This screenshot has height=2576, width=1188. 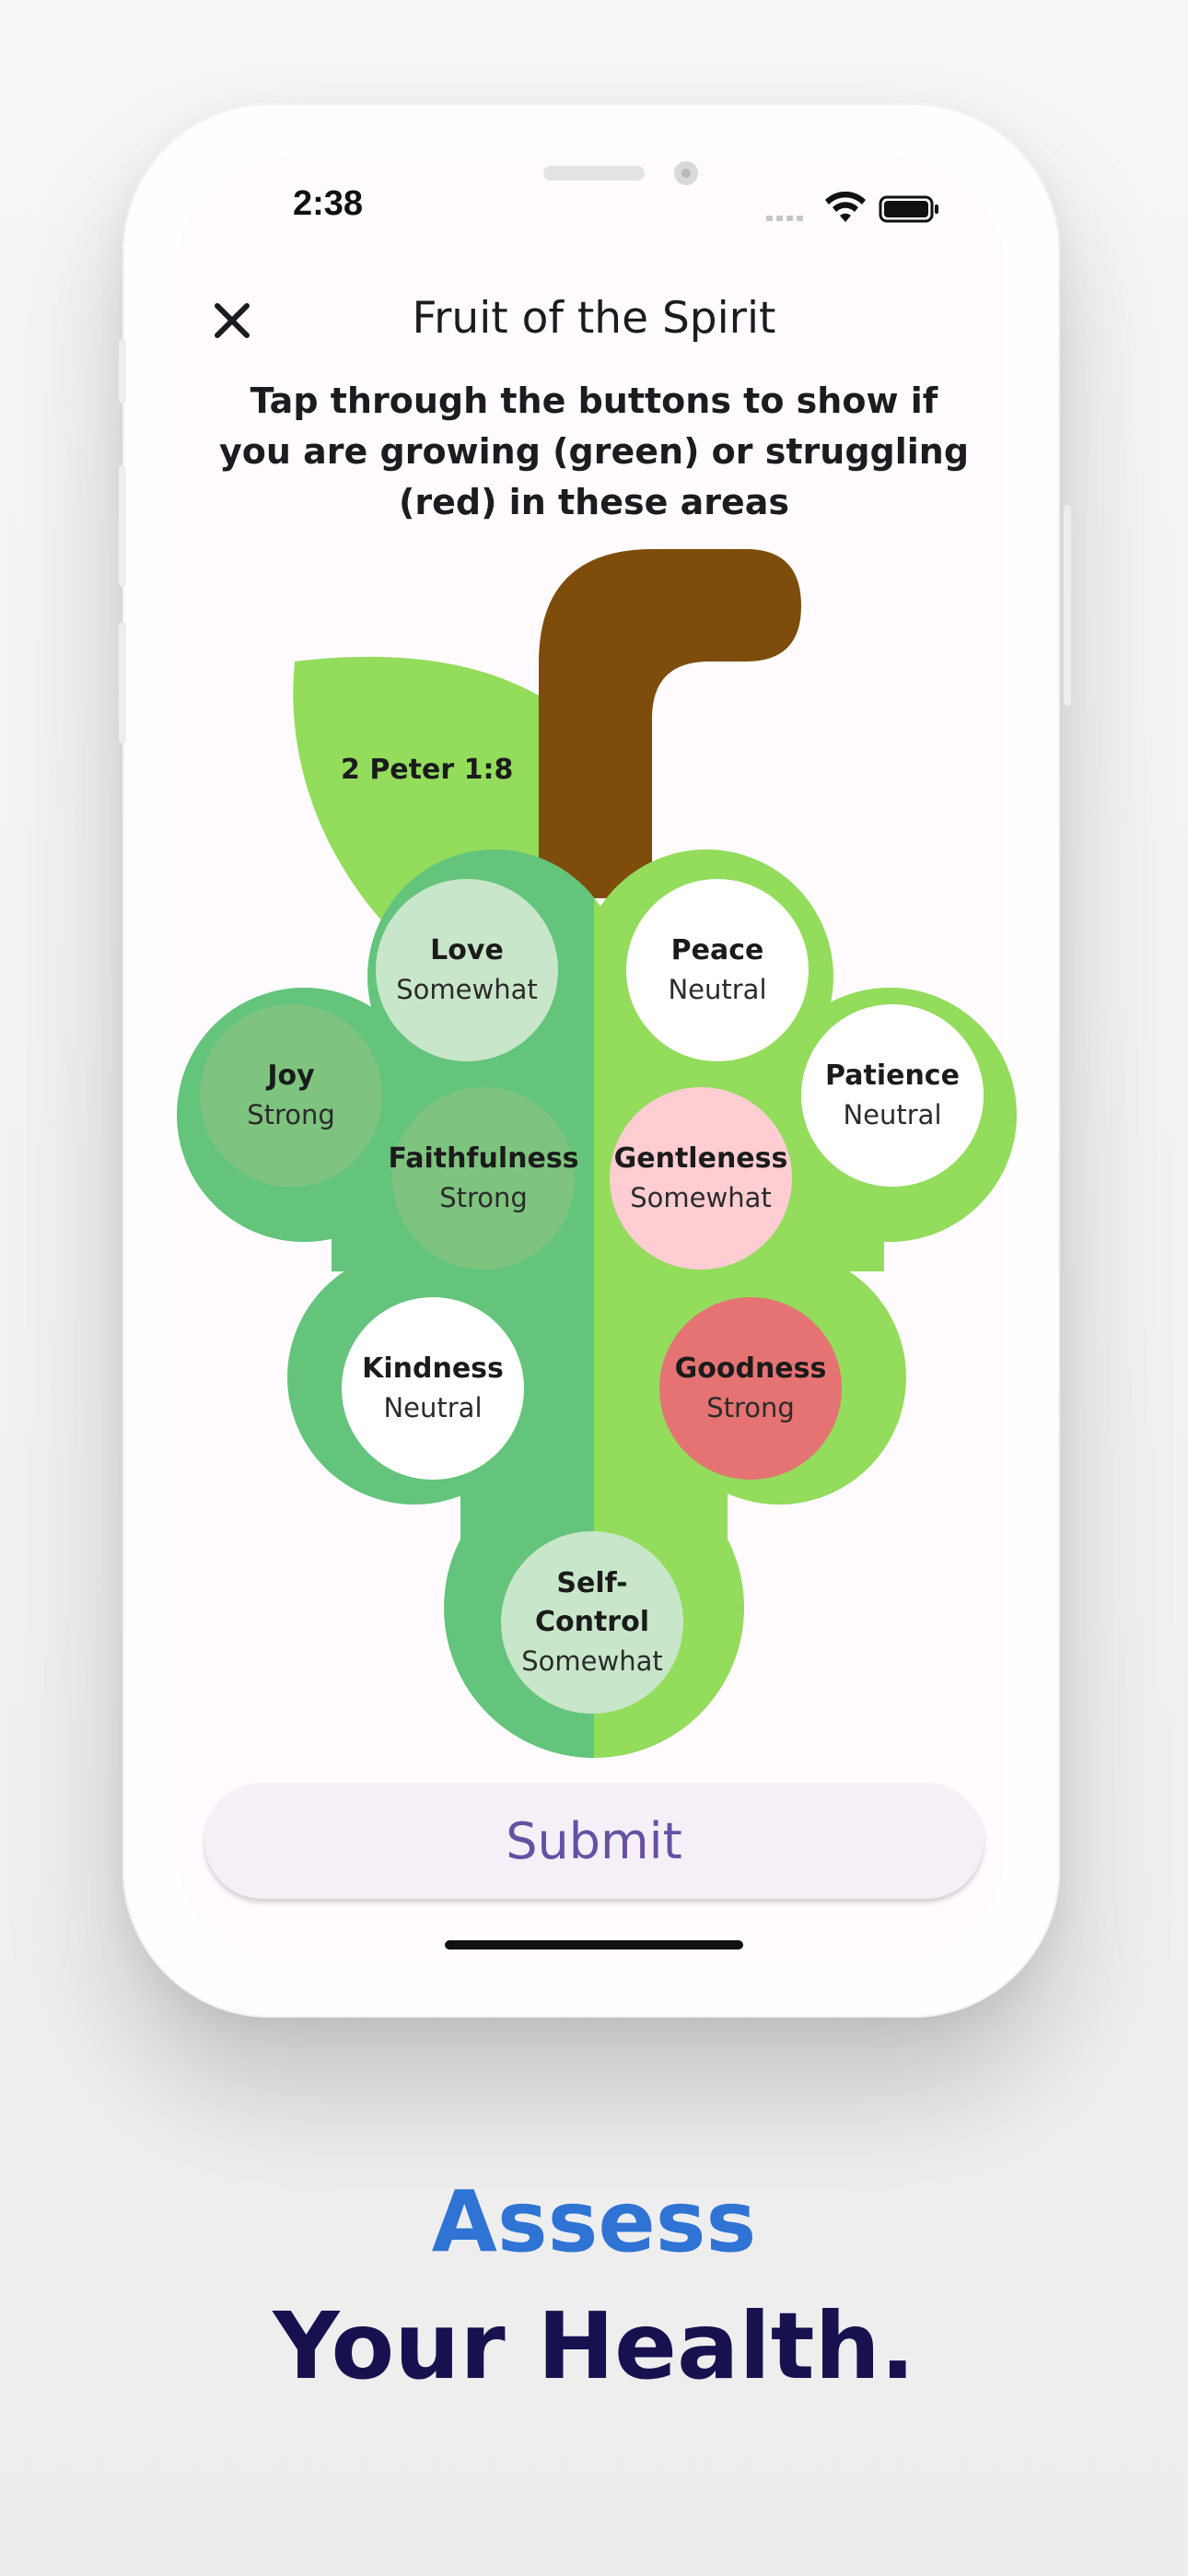 What do you see at coordinates (701, 1178) in the screenshot?
I see `fruit-button-gentleness: Gentleness Somewhat` at bounding box center [701, 1178].